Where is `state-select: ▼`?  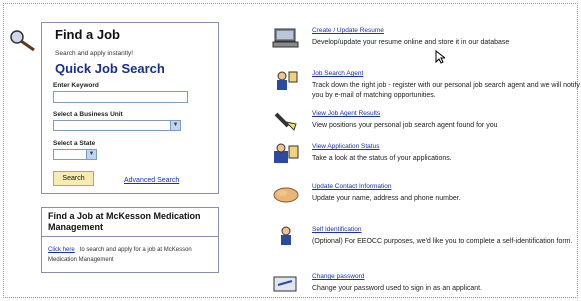
state-select: ▼ is located at coordinates (75, 154).